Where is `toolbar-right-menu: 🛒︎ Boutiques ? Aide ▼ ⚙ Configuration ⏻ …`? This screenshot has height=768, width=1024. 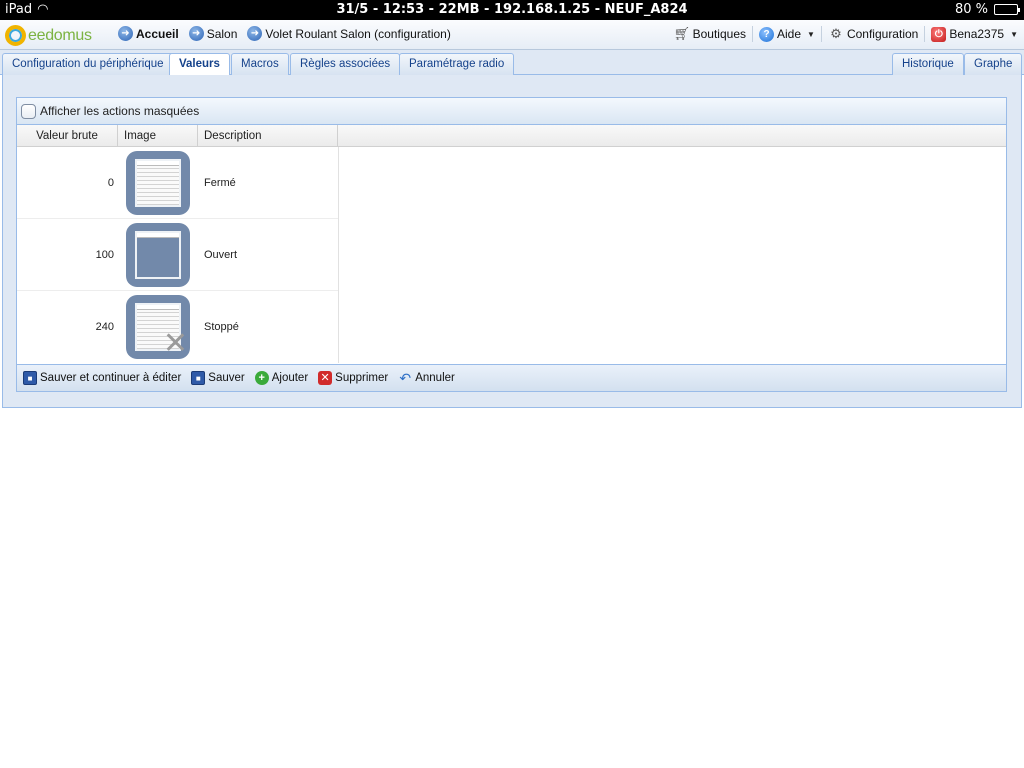 toolbar-right-menu: 🛒︎ Boutiques ? Aide ▼ ⚙ Configuration ⏻ … is located at coordinates (846, 34).